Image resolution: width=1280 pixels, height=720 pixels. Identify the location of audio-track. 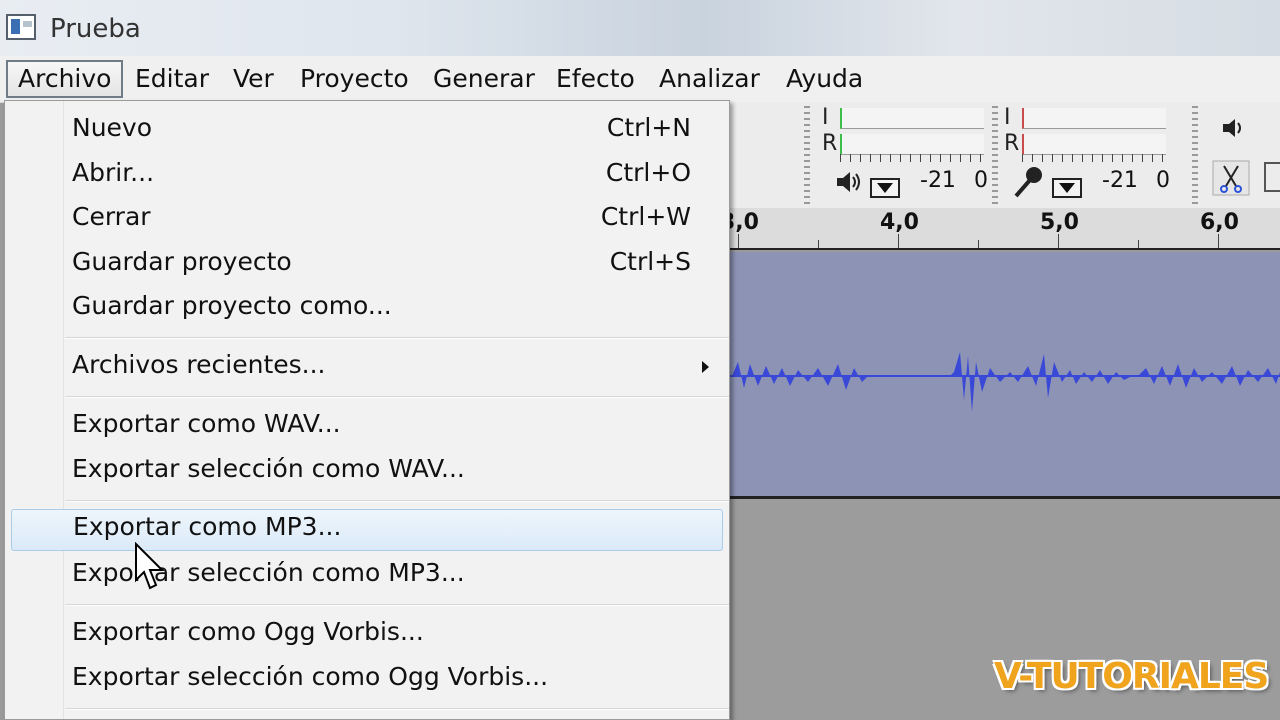
(1004, 375).